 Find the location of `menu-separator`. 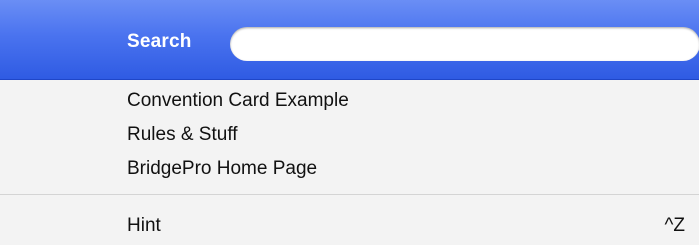

menu-separator is located at coordinates (349, 194).